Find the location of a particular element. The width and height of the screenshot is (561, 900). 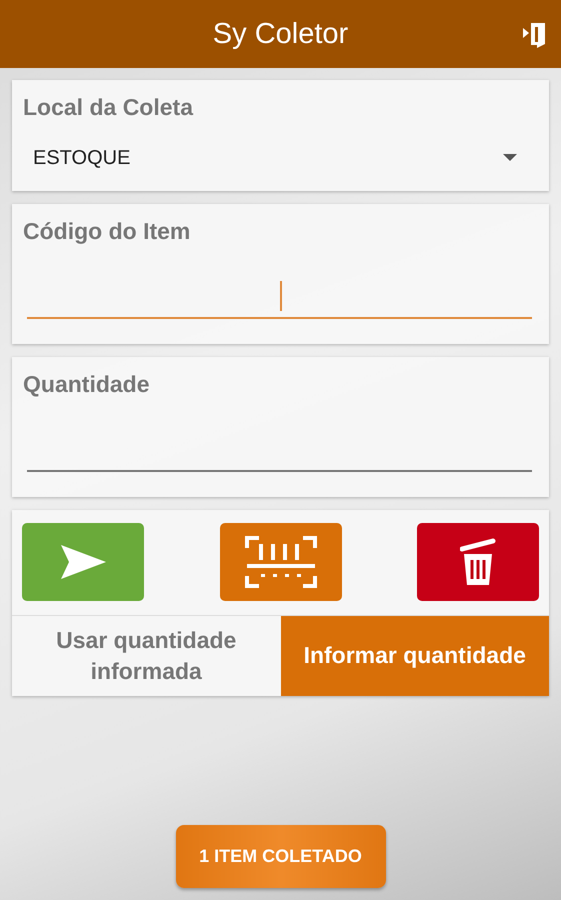

barcode-scan-icon is located at coordinates (280, 562).